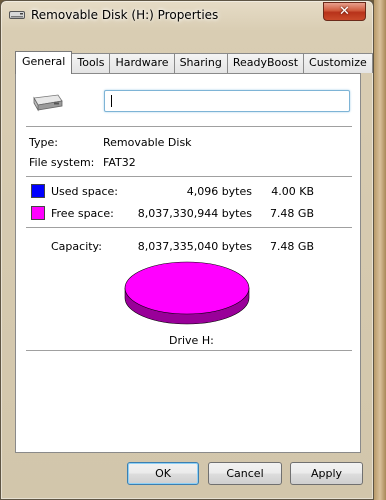 The width and height of the screenshot is (386, 500). Describe the element at coordinates (142, 63) in the screenshot. I see `tab-hardware: Hardware` at that location.